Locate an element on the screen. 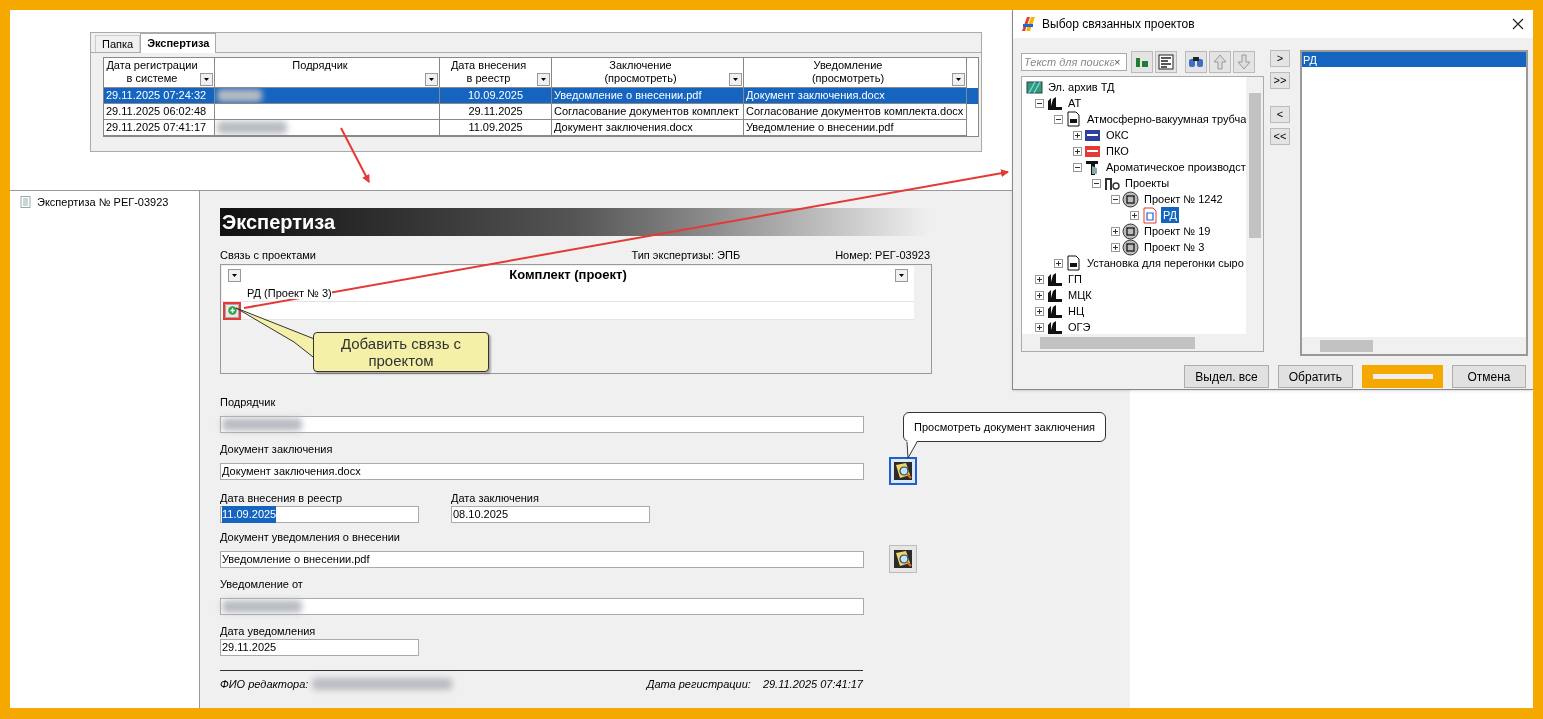 This screenshot has height=719, width=1543. registration-date: 29.11.2025 07:41:17 is located at coordinates (812, 684).